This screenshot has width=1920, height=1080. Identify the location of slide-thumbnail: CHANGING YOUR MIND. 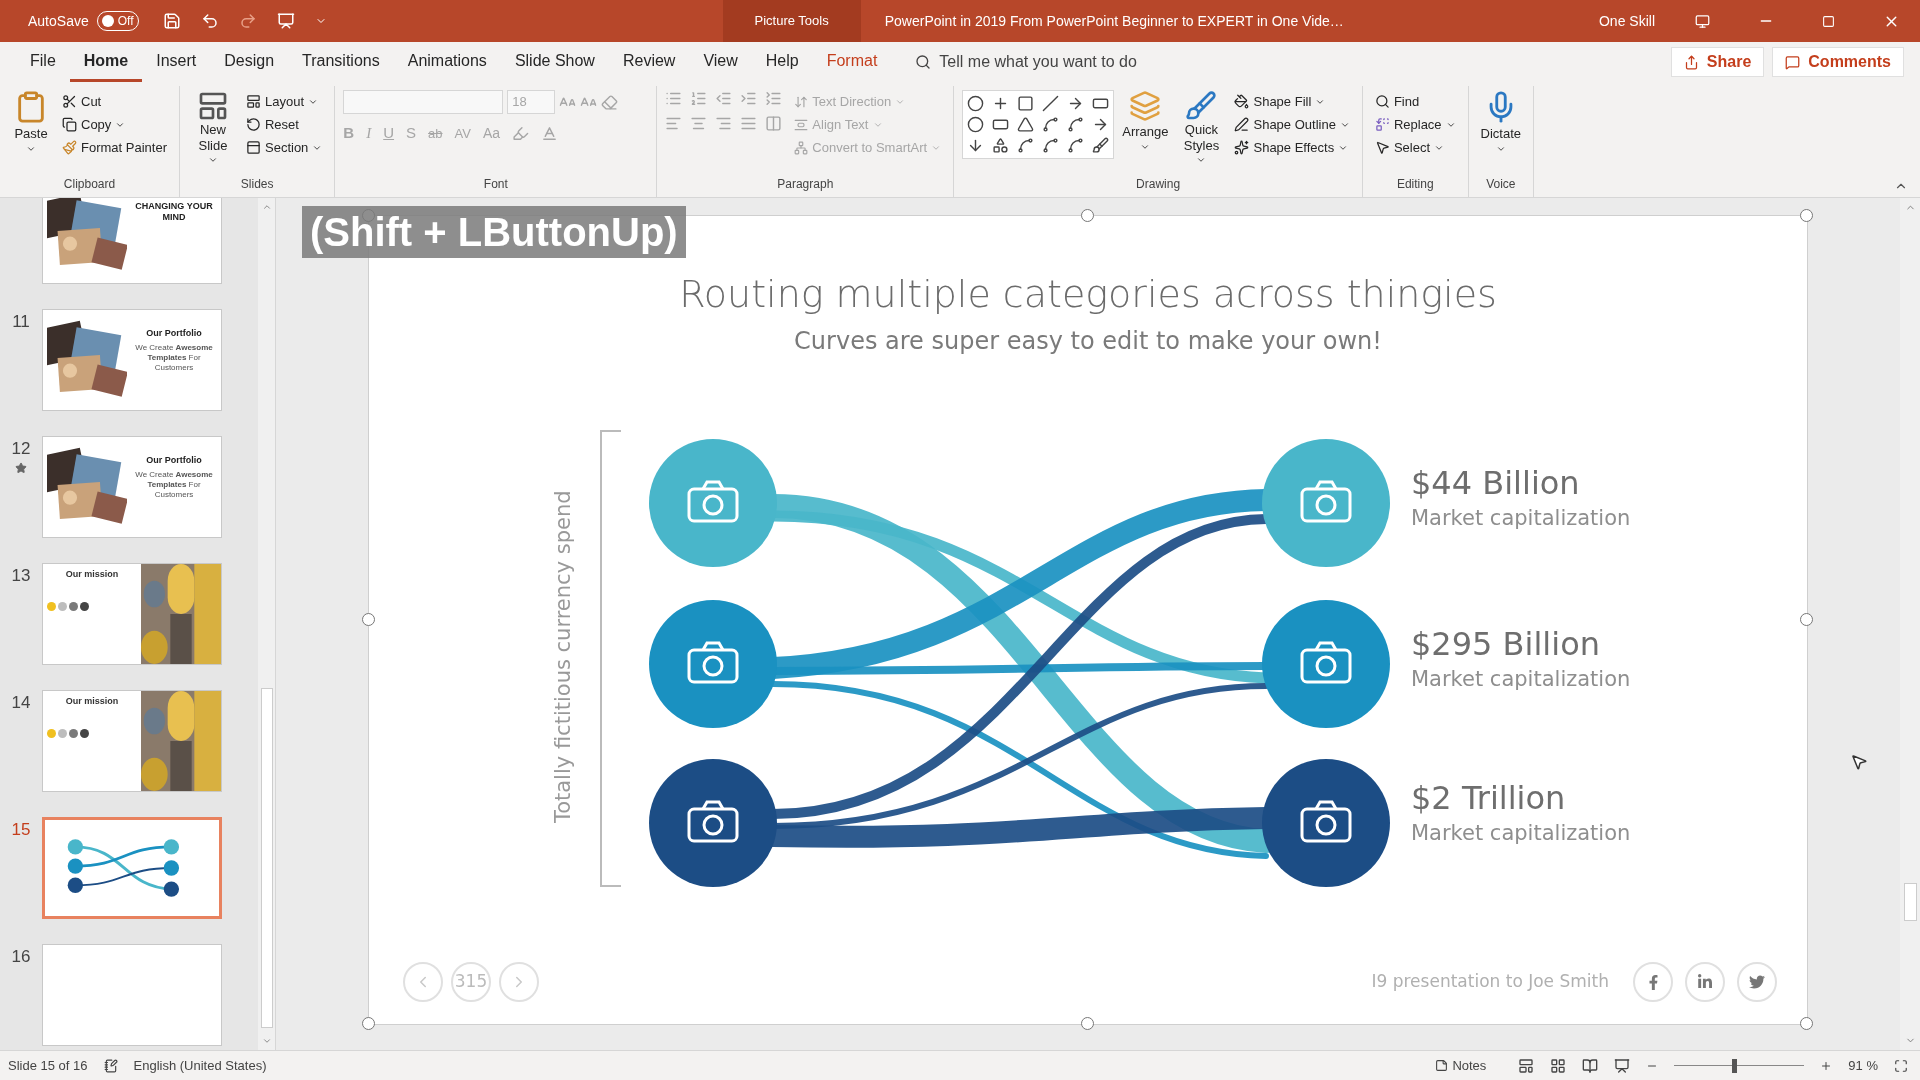
(132, 241).